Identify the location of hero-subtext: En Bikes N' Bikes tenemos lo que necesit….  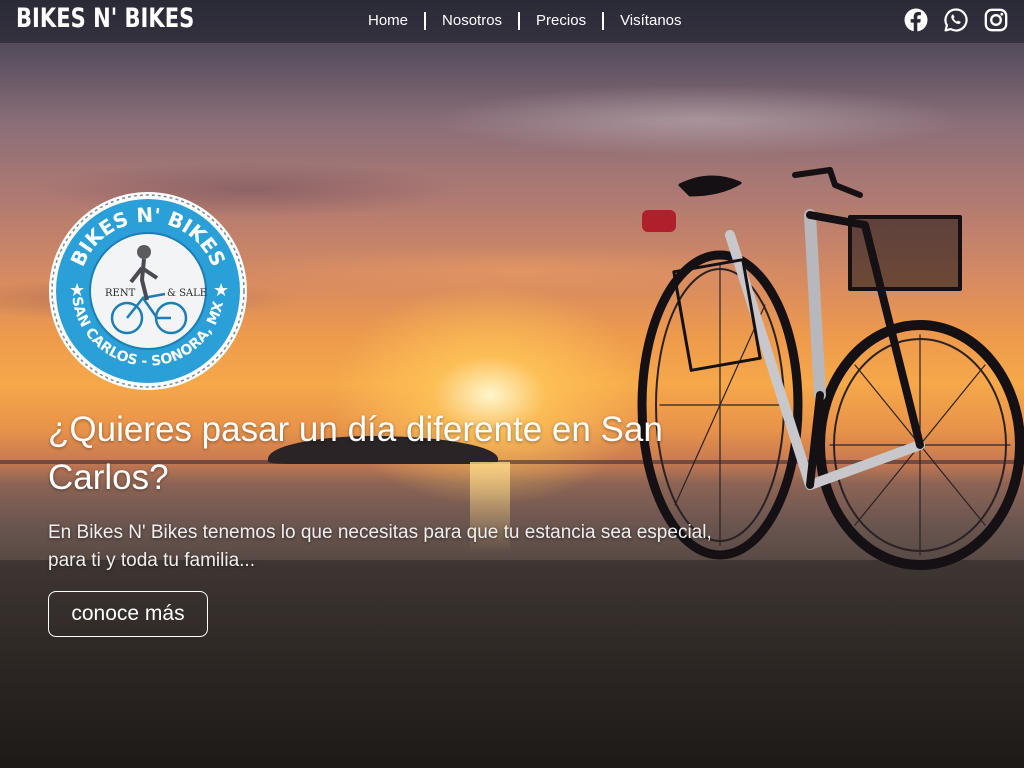
(380, 546).